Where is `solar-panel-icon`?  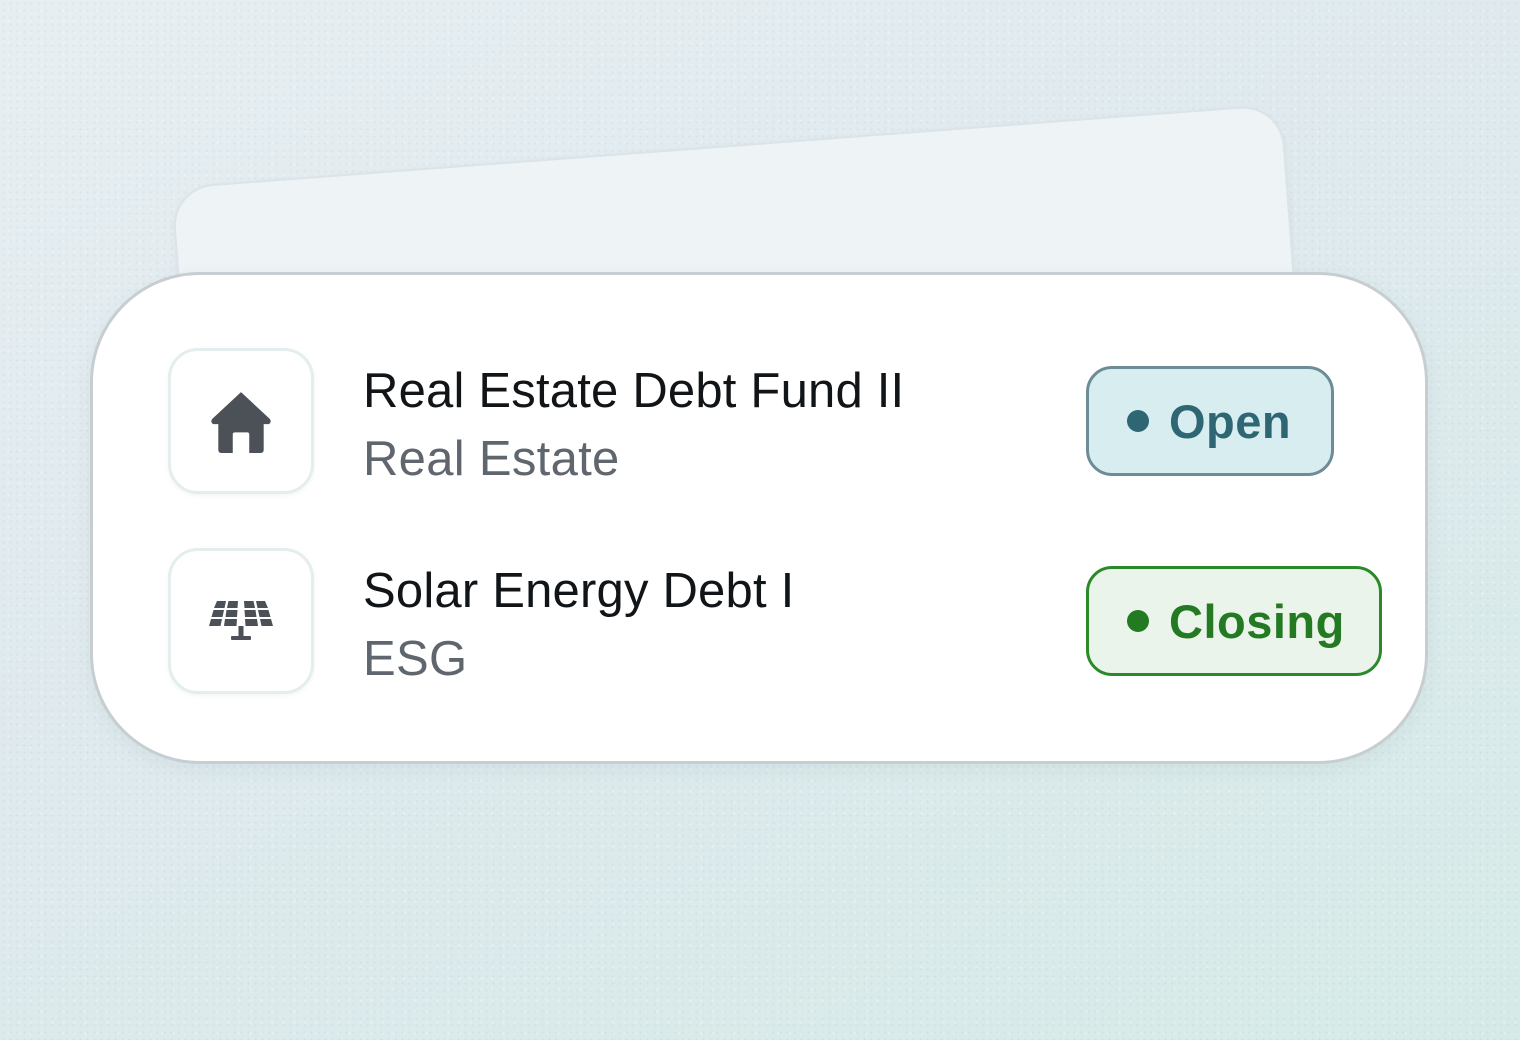 solar-panel-icon is located at coordinates (241, 620).